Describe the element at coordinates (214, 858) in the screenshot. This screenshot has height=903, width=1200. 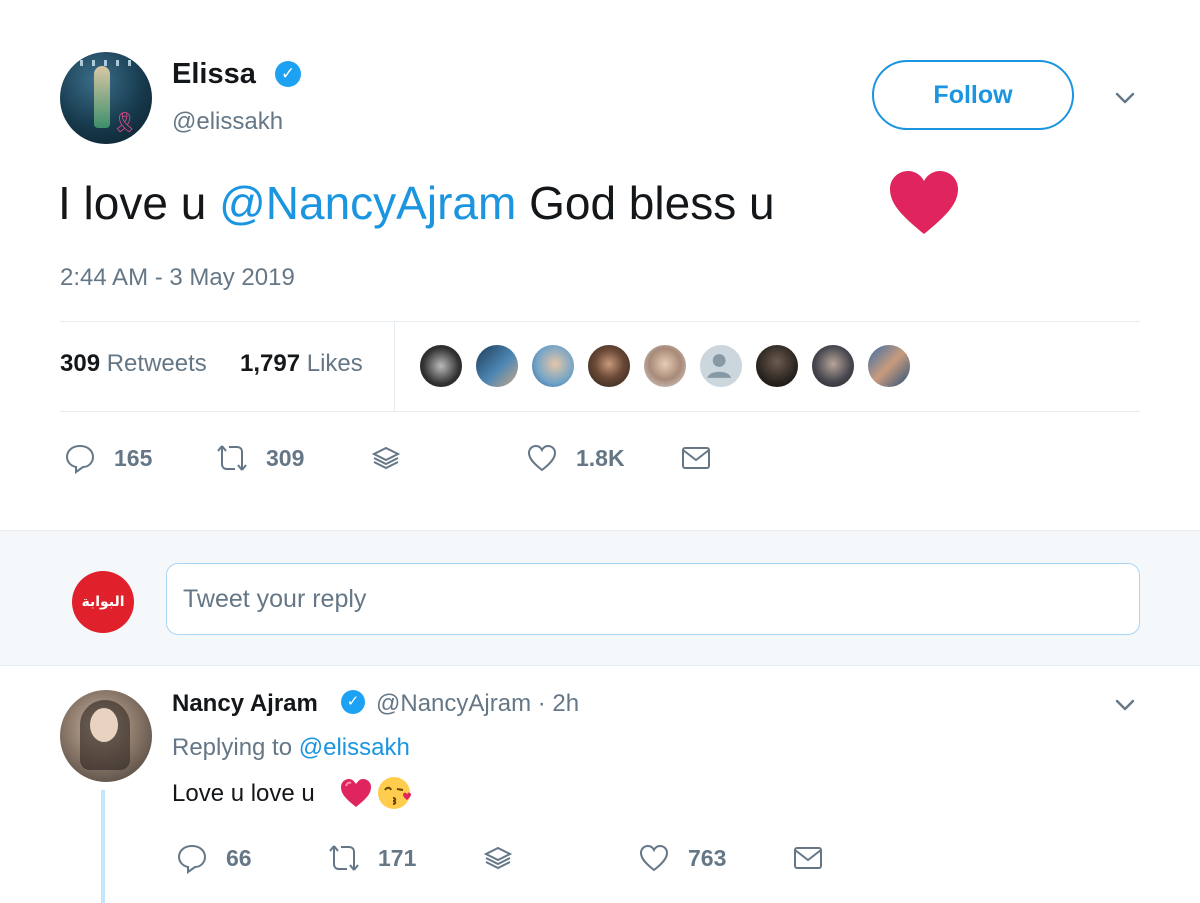
I see `reply-action: 66` at that location.